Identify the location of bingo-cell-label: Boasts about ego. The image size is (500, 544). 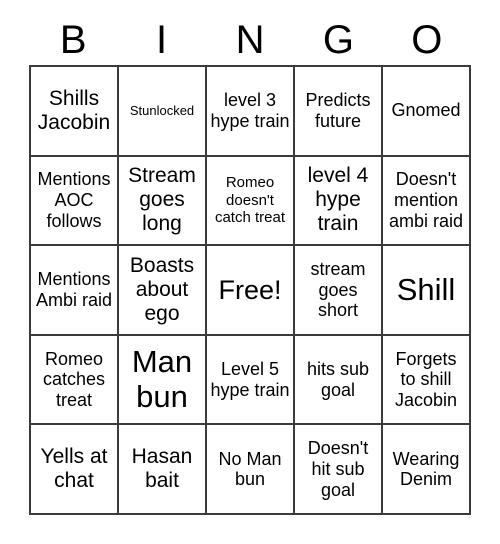
(162, 289).